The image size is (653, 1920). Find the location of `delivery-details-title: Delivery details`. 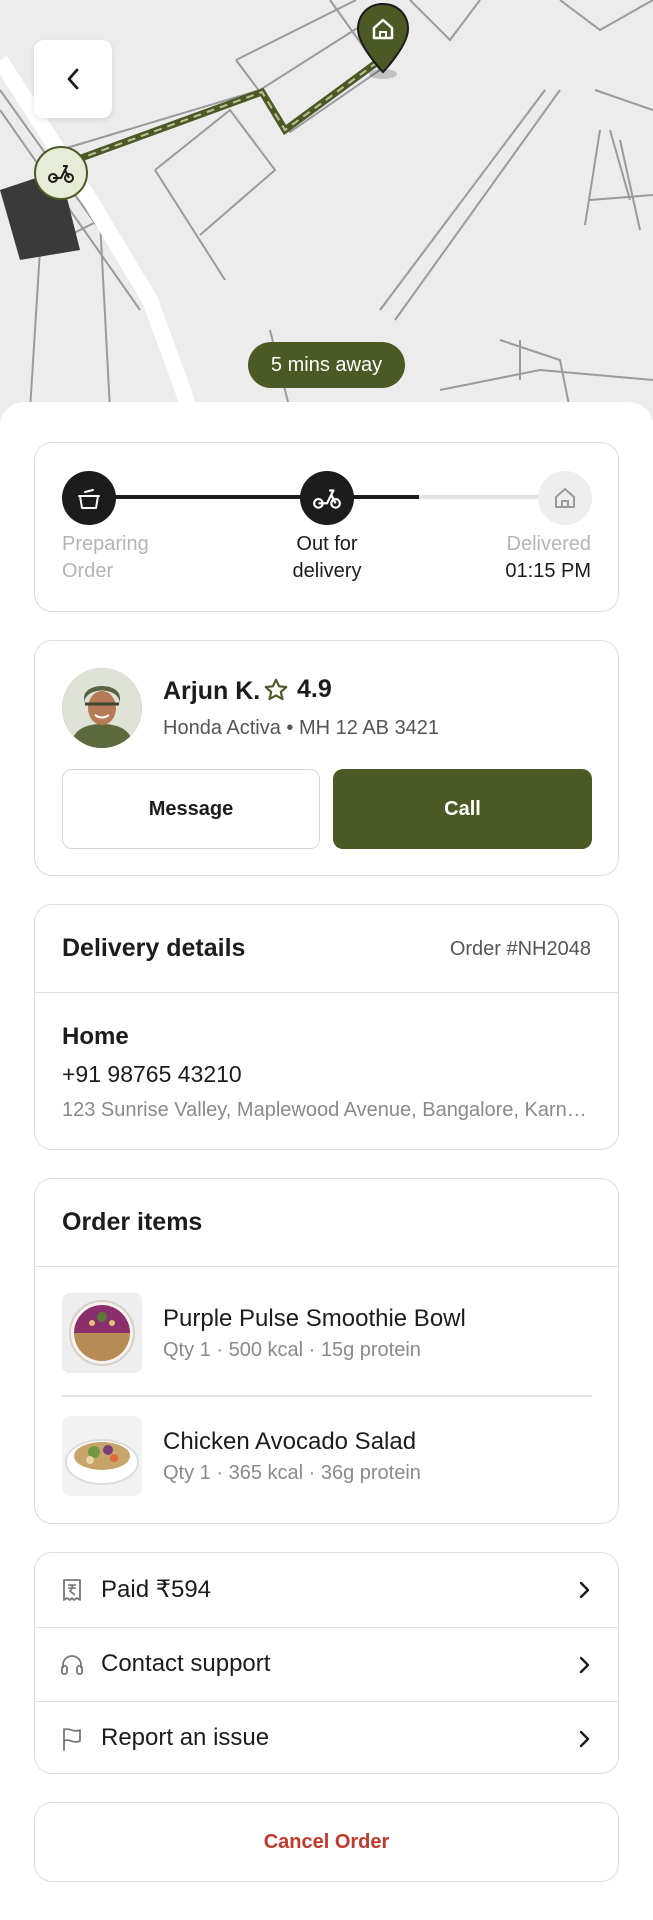

delivery-details-title: Delivery details is located at coordinates (154, 948).